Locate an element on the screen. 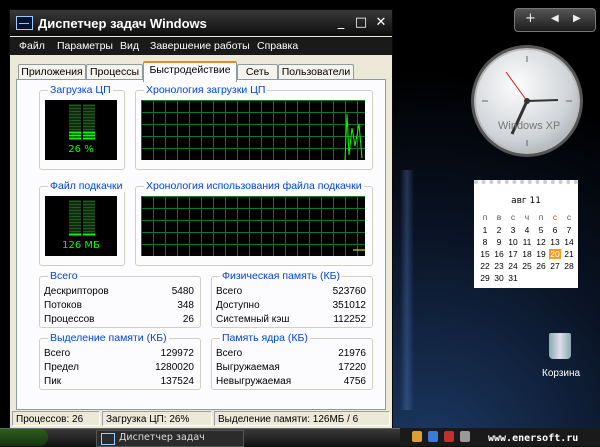  commit-peak-label: Пик is located at coordinates (53, 381).